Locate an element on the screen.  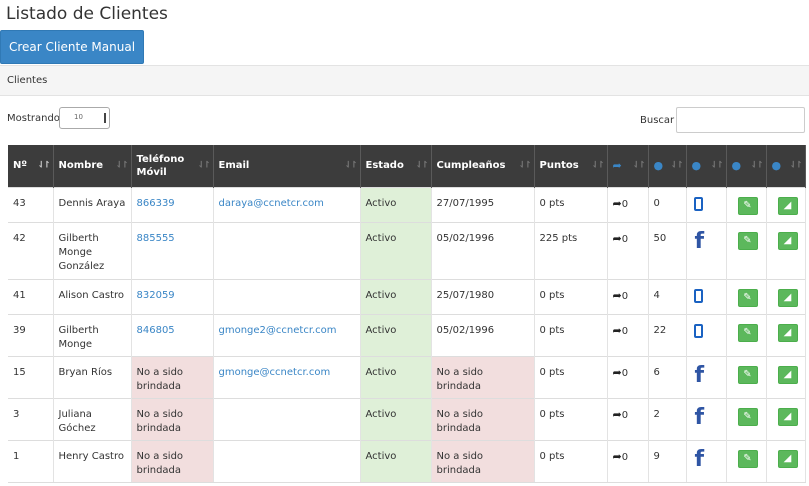
search-input is located at coordinates (740, 120).